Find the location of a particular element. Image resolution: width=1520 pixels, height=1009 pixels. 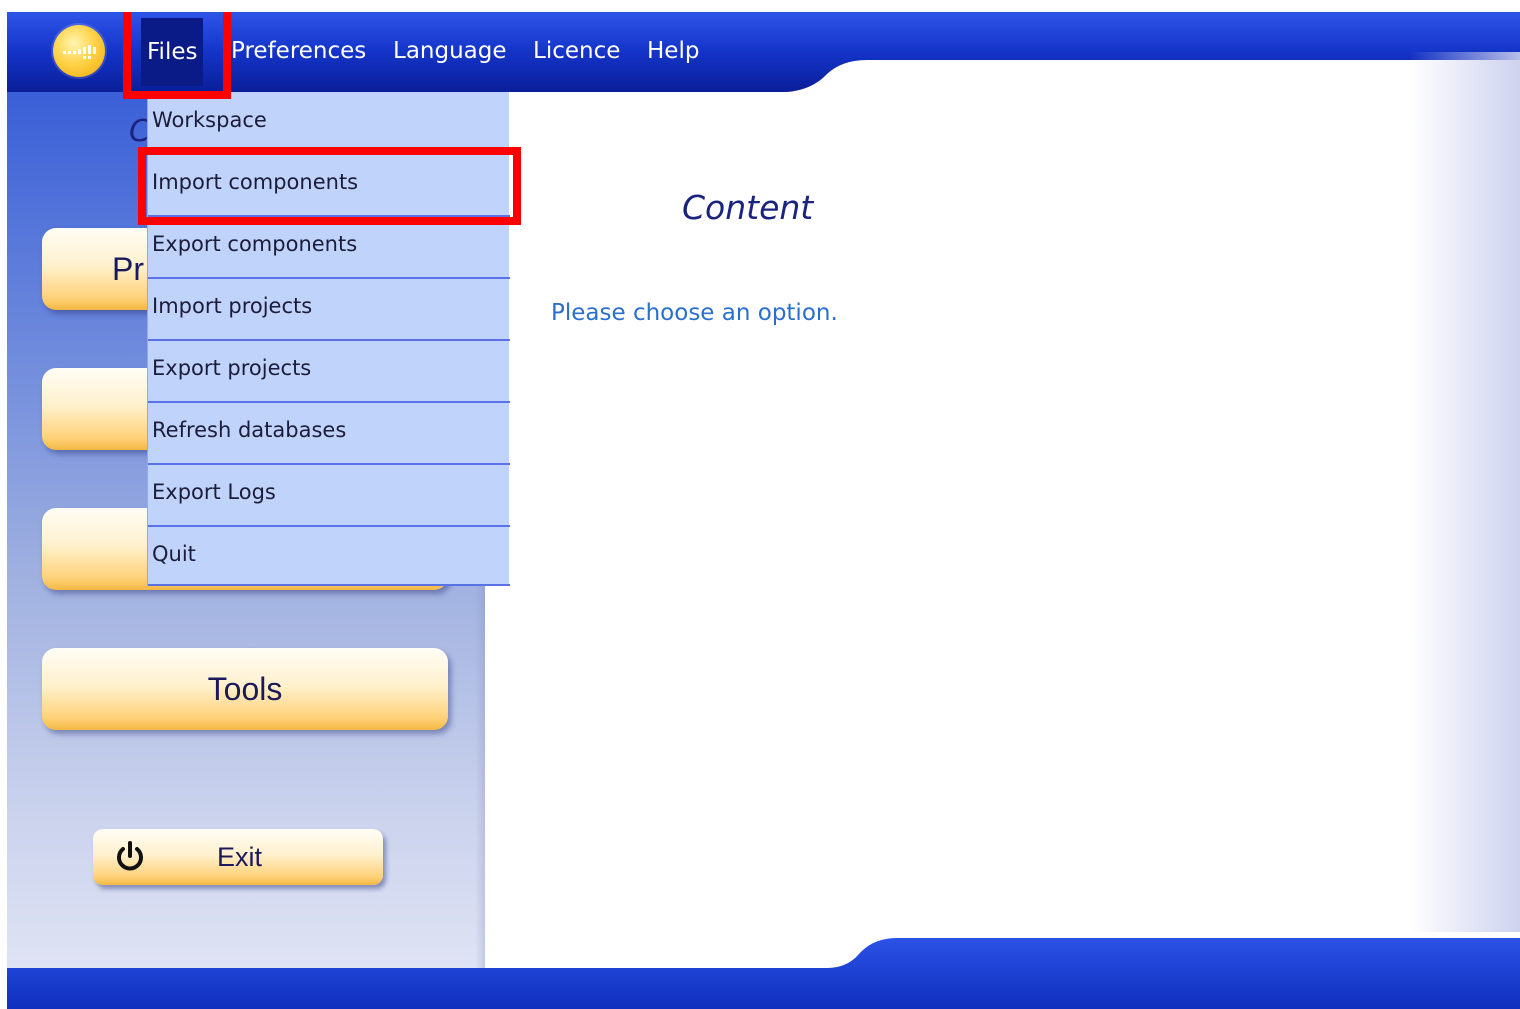

menu-preferences: Preferences is located at coordinates (298, 51).